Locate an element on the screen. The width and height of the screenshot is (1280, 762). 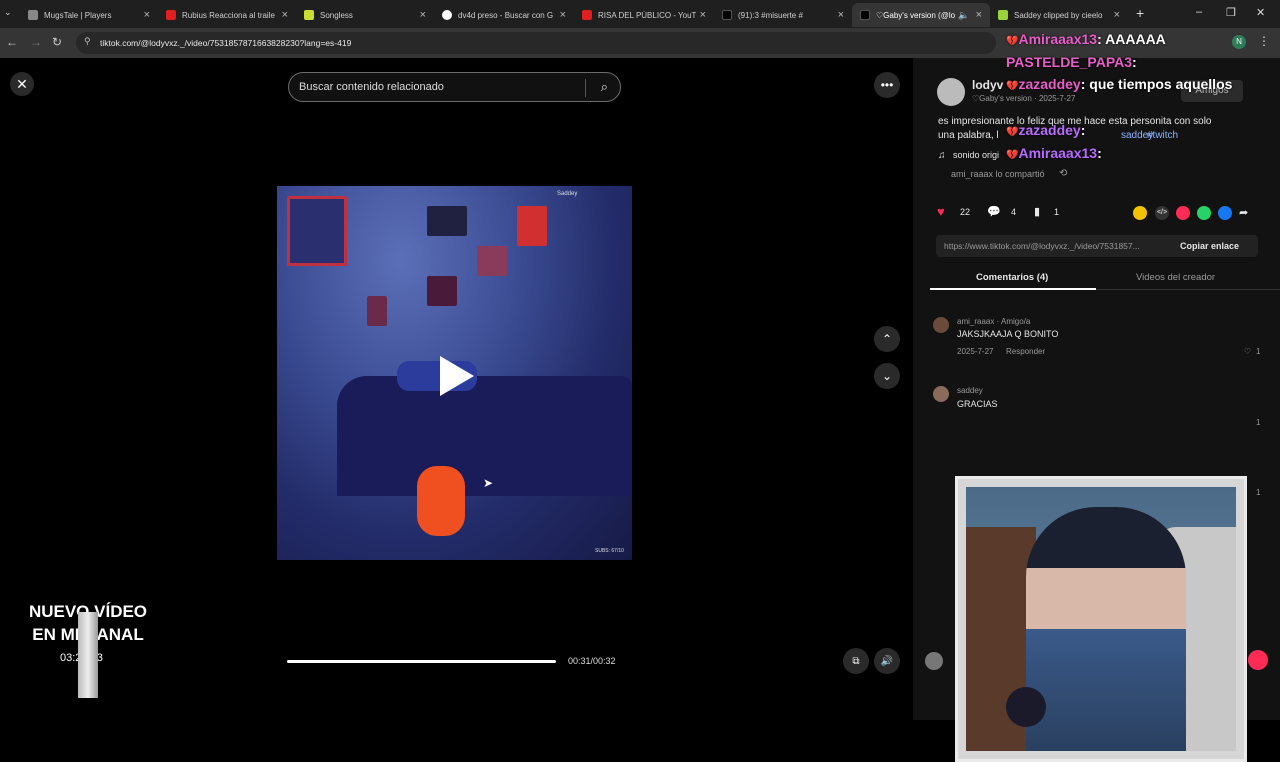
tab-title: dv4d preso - Buscar con G is located at coordinates (506, 15).